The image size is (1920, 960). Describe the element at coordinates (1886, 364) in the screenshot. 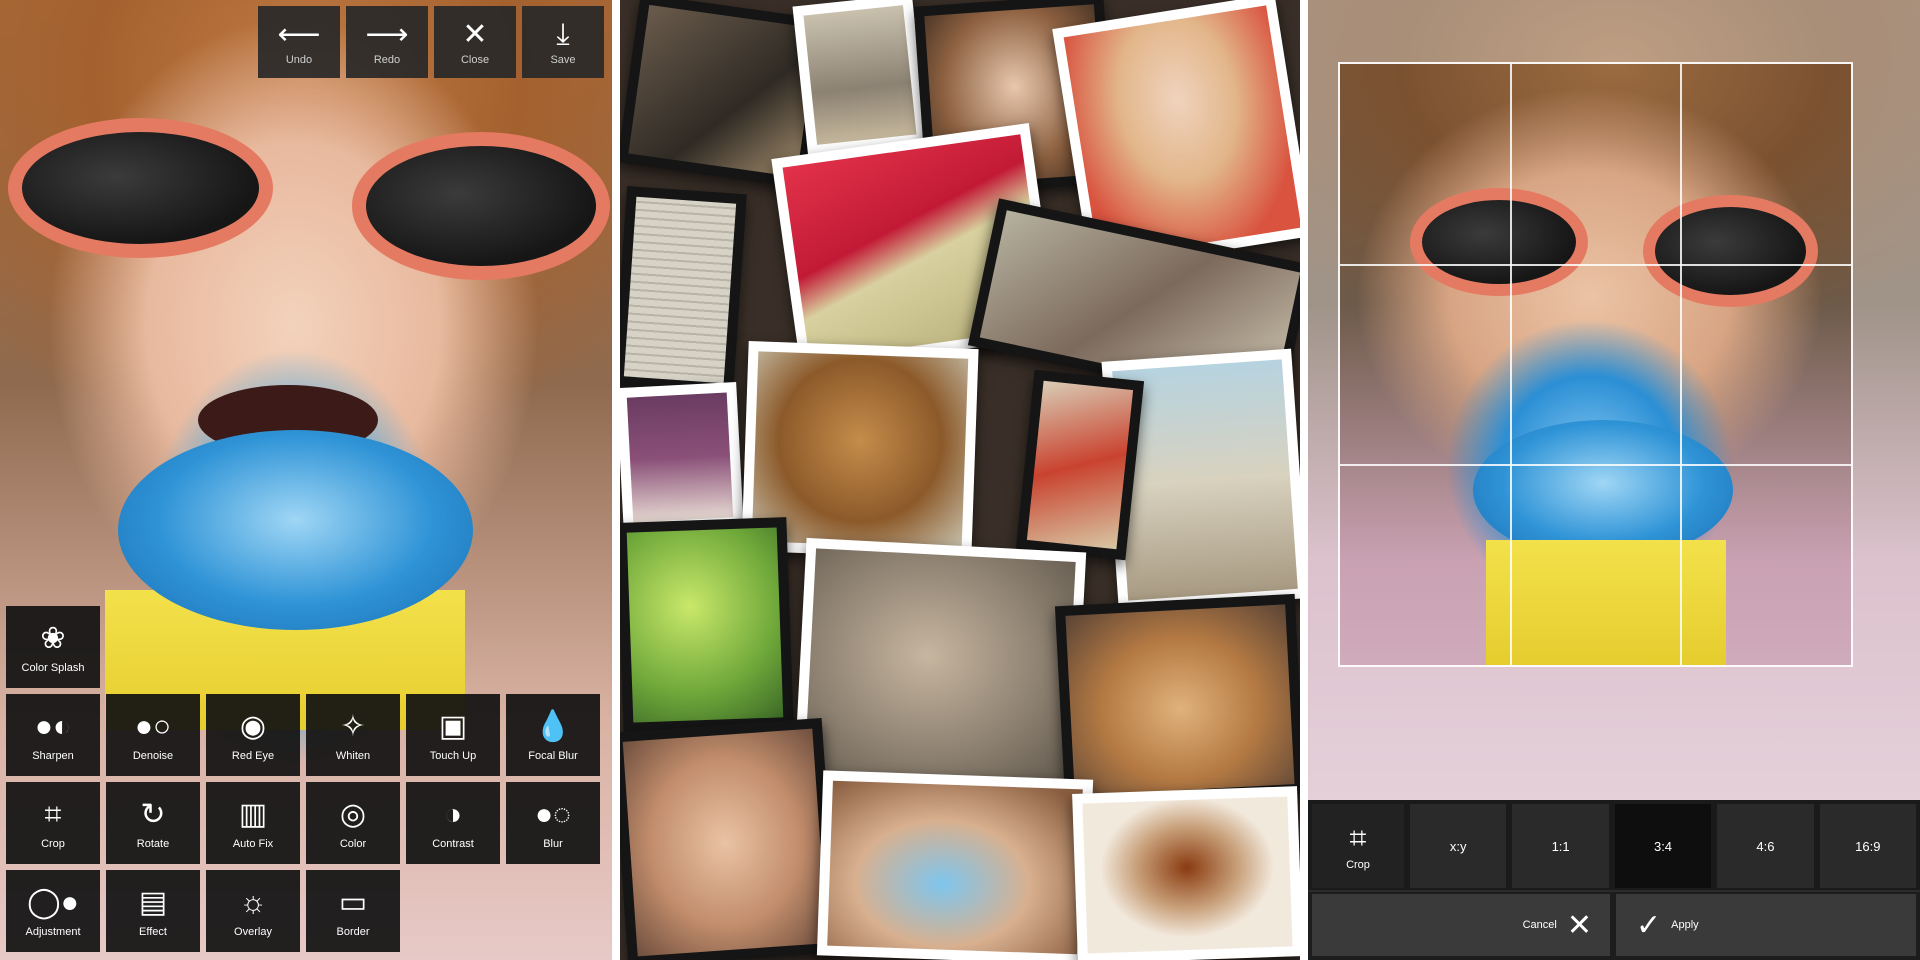

I see `crop-dim-right` at that location.